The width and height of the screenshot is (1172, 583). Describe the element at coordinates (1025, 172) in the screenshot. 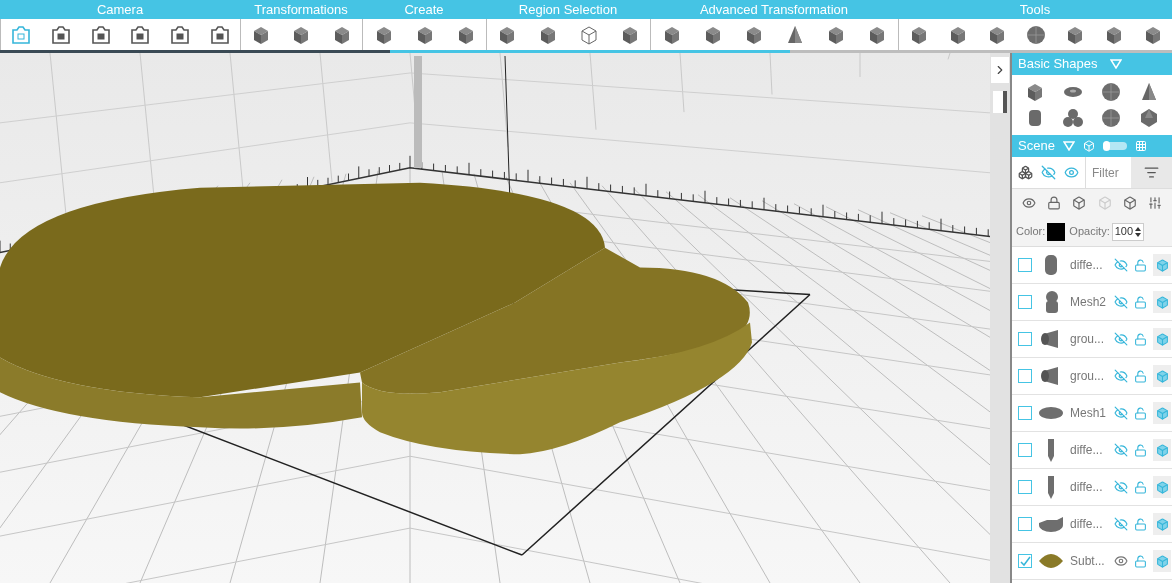

I see `group-icon` at that location.